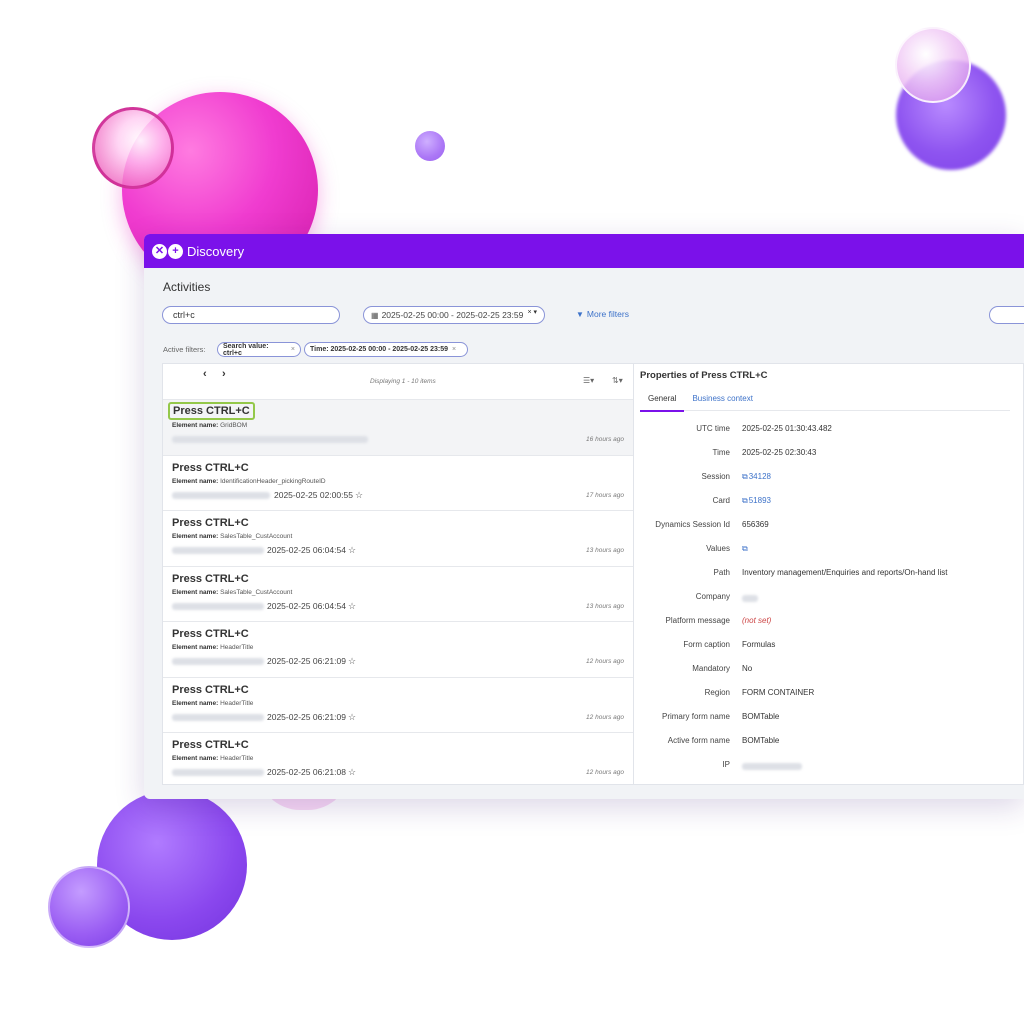 The height and width of the screenshot is (1024, 1024). Describe the element at coordinates (692, 524) in the screenshot. I see `property-key: Dynamics Session Id` at that location.